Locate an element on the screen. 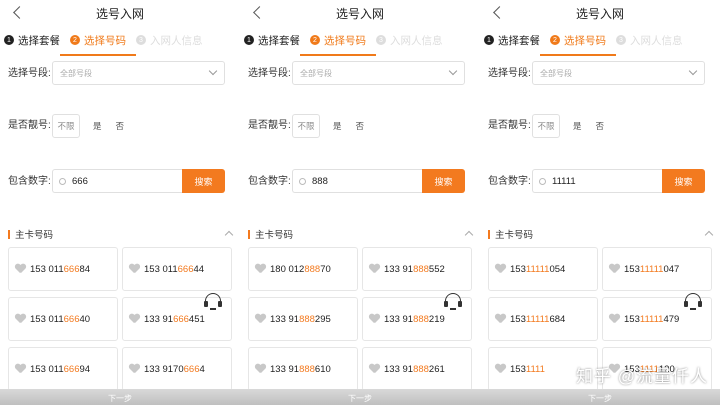 The width and height of the screenshot is (720, 405). number-card: 133 9170 666 4 is located at coordinates (177, 369).